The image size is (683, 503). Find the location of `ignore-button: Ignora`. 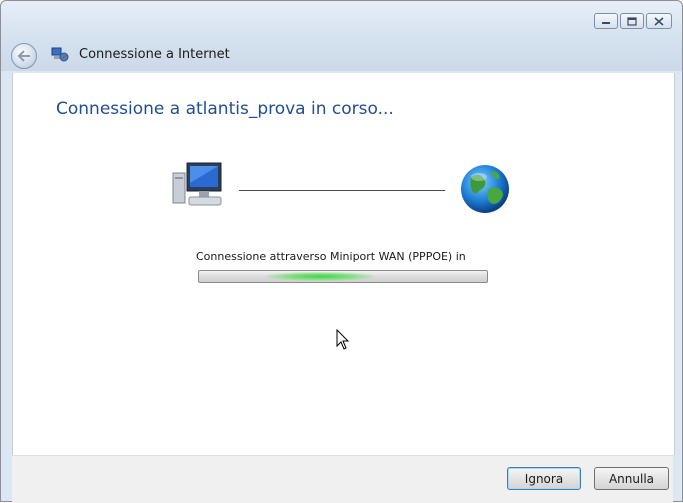

ignore-button: Ignora is located at coordinates (544, 478).